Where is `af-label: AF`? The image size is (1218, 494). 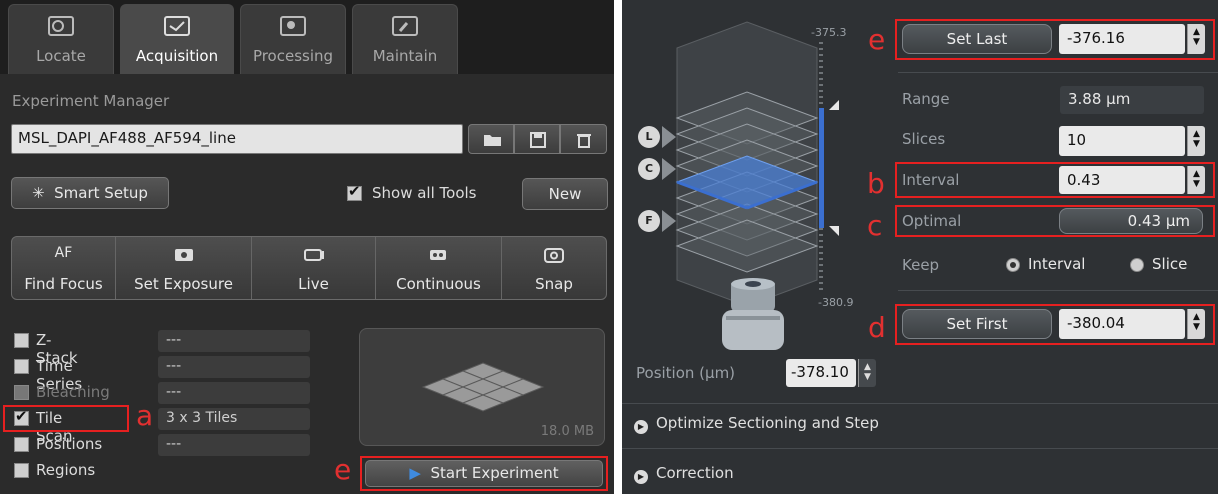 af-label: AF is located at coordinates (63, 253).